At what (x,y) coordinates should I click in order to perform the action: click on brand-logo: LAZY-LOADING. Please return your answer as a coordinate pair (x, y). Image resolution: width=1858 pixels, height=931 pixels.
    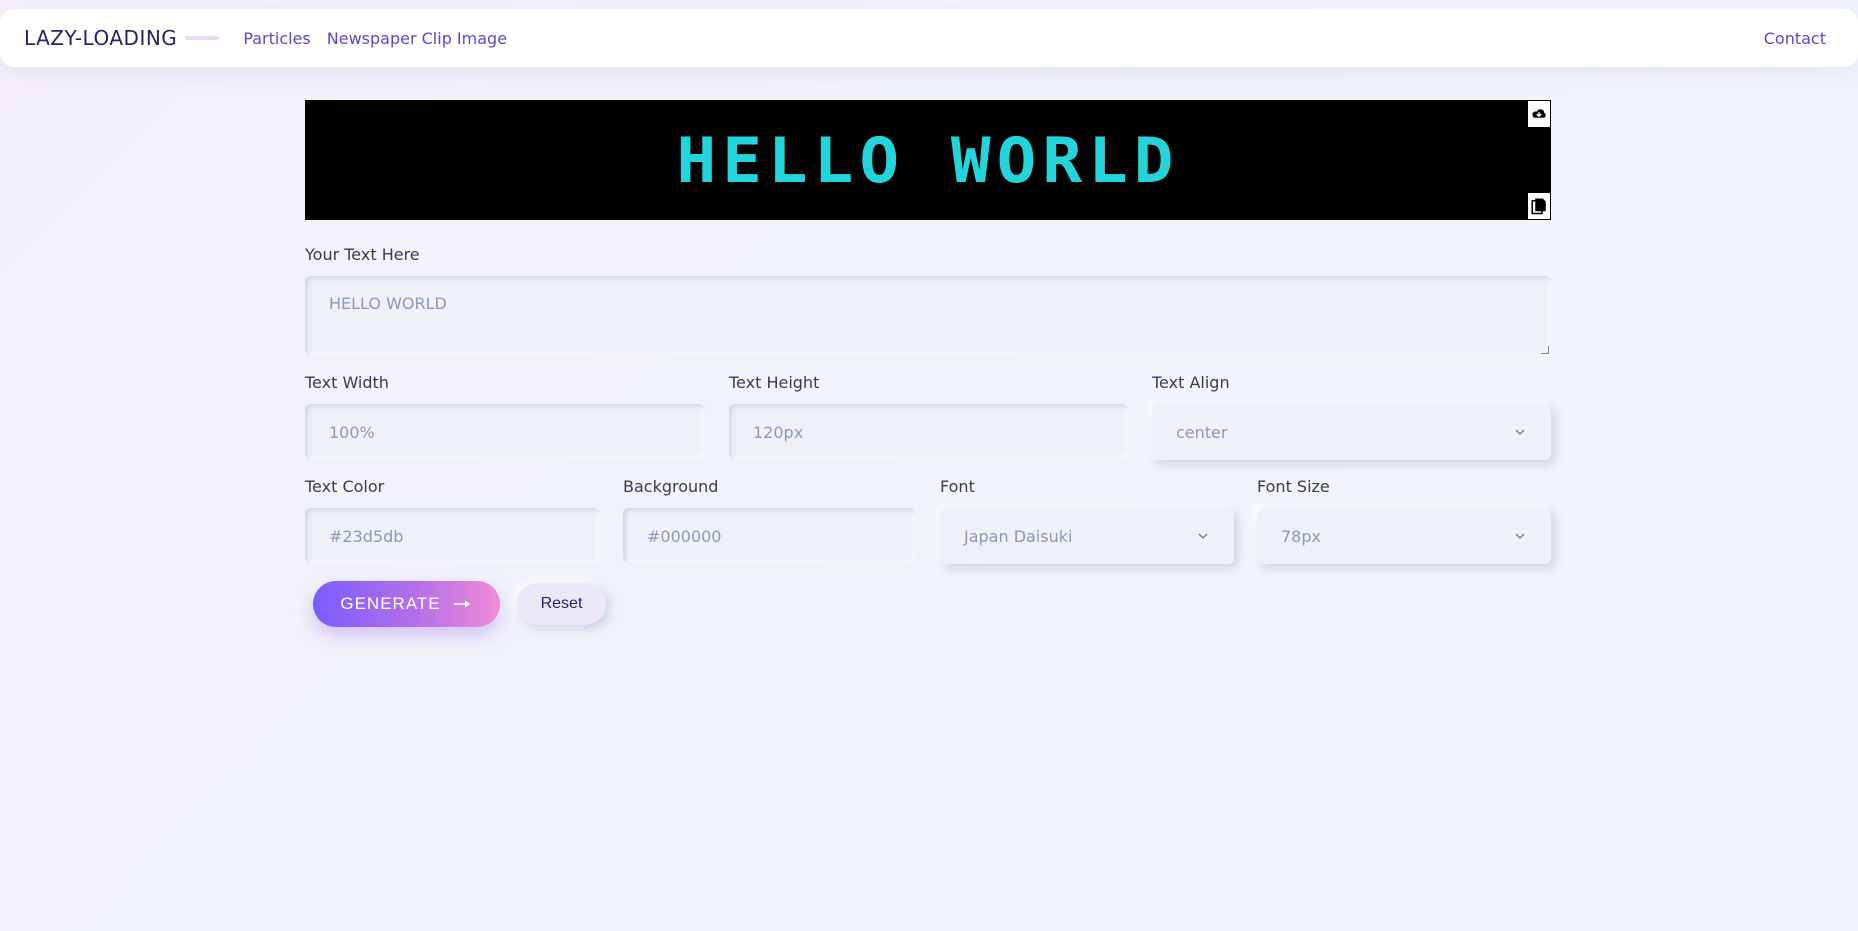
    Looking at the image, I should click on (122, 38).